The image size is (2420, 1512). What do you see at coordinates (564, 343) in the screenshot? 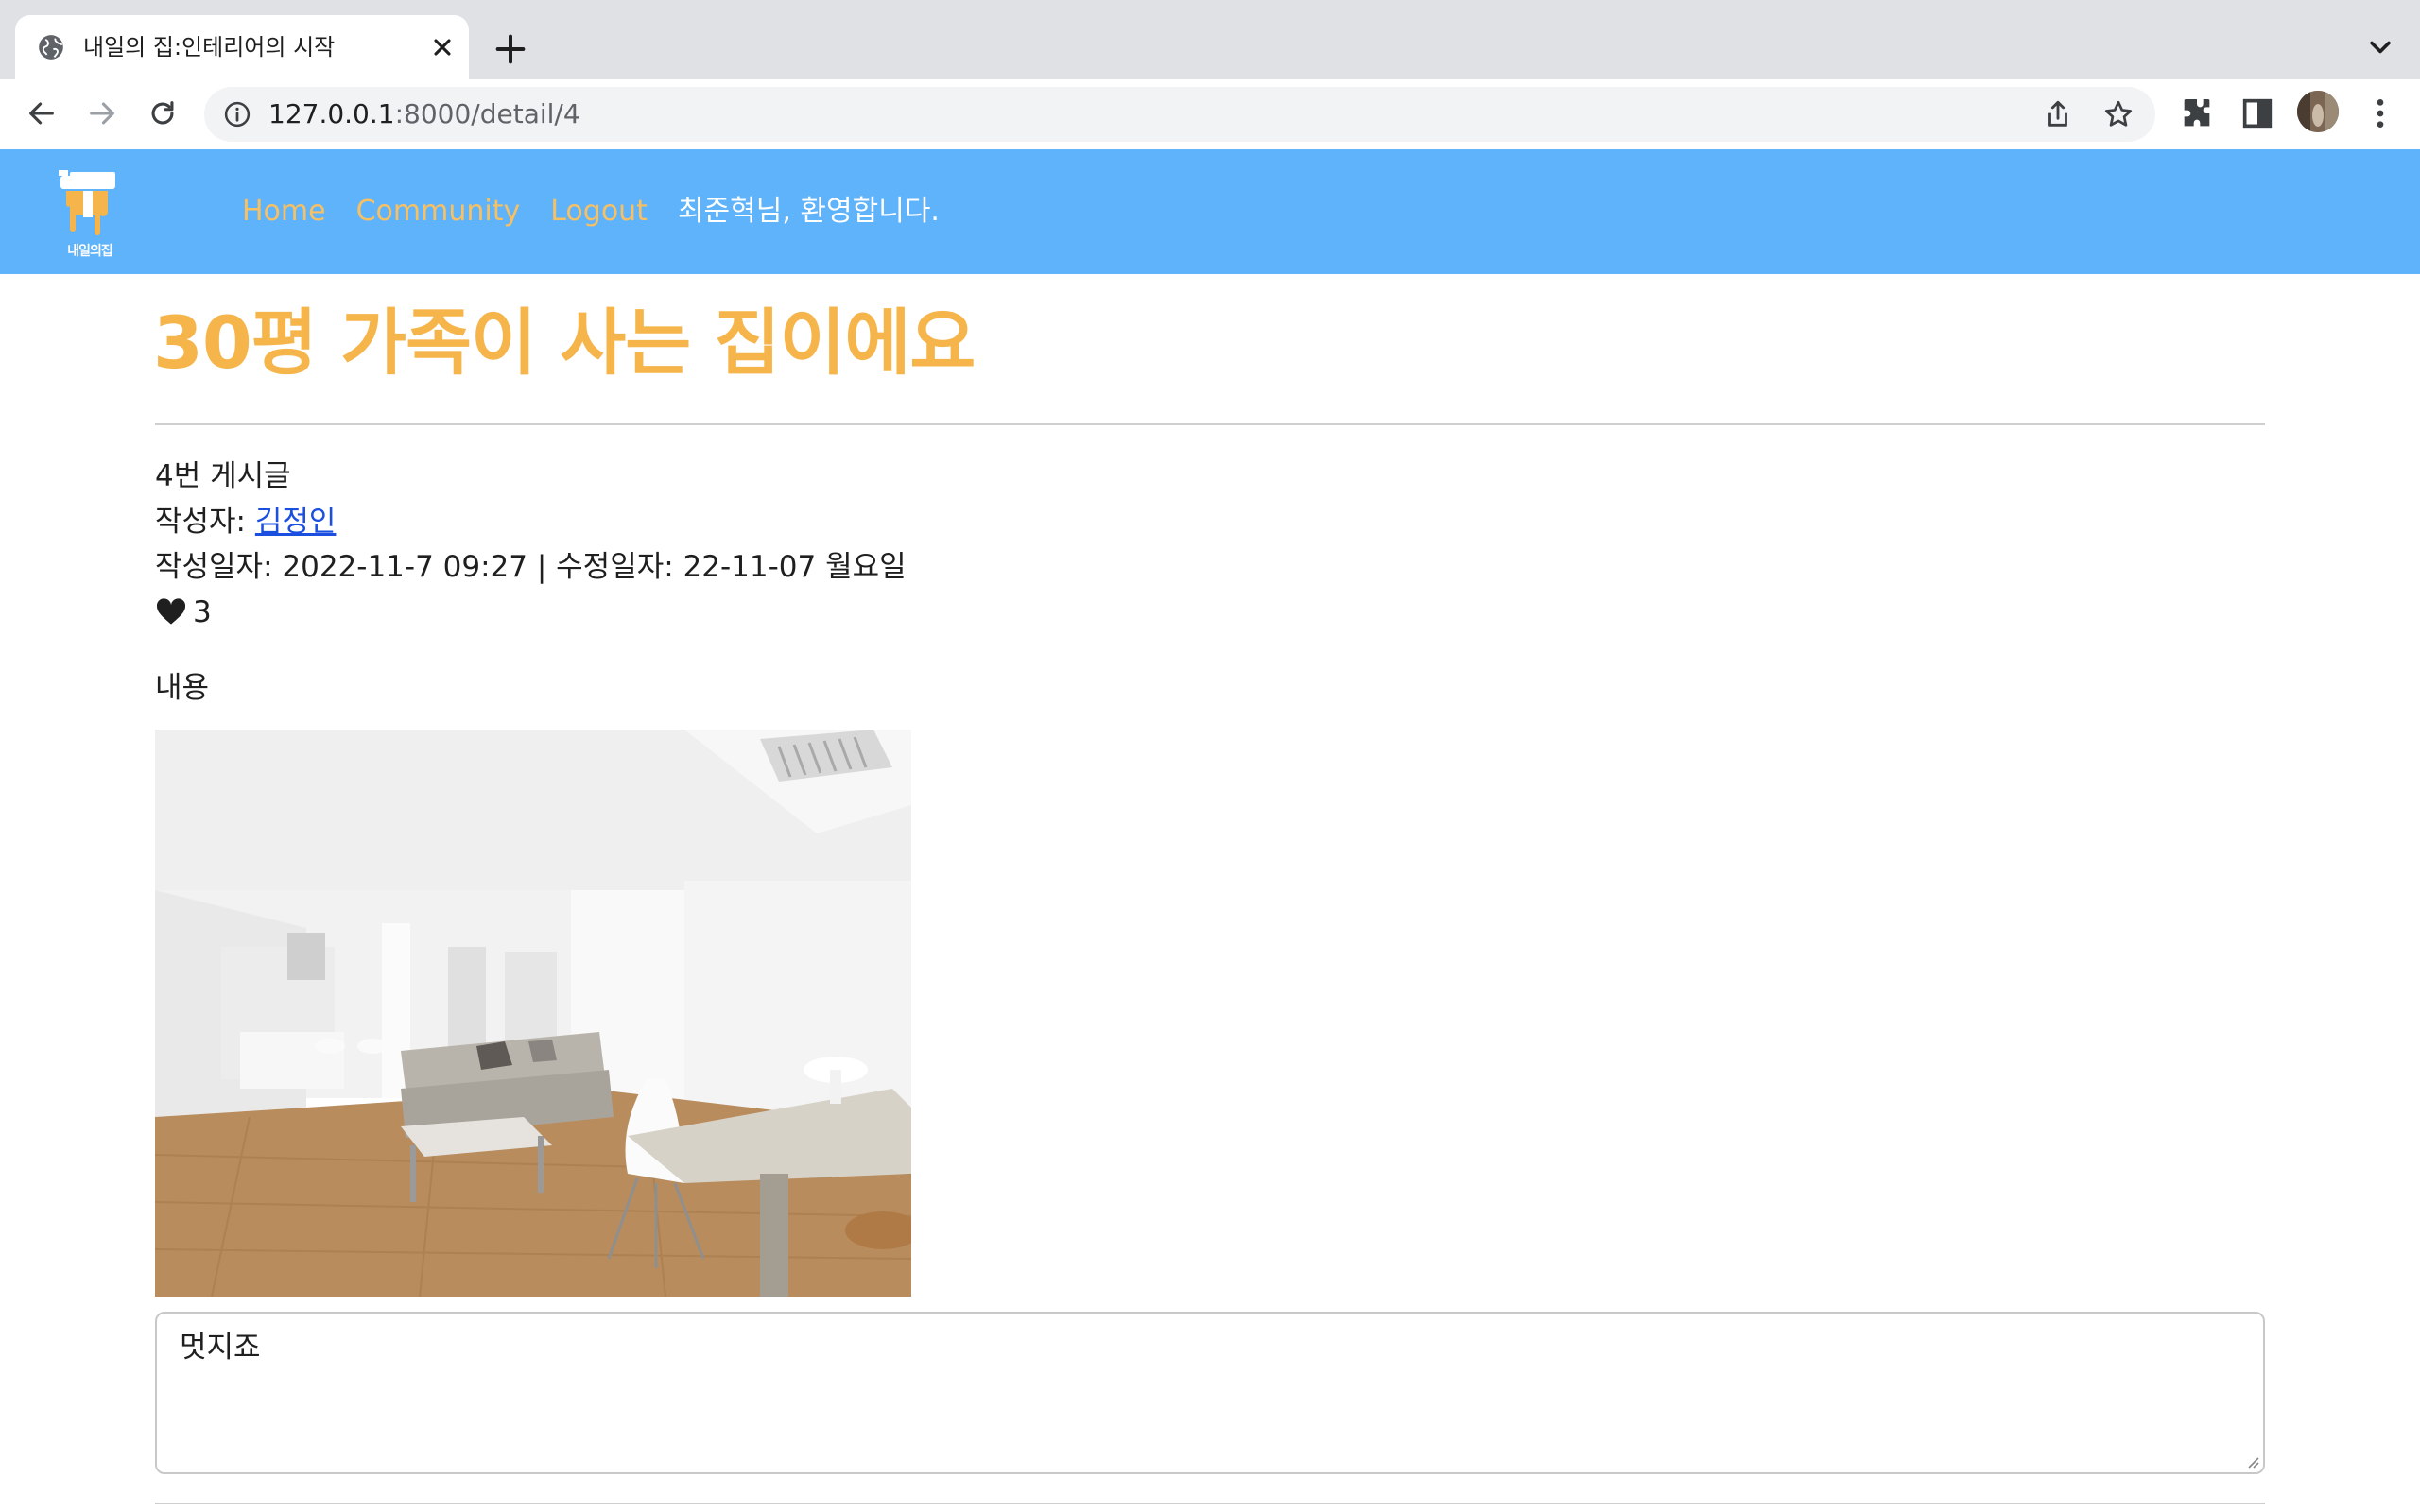
I see `post-title: 30평 가족이 사는 집이에요` at bounding box center [564, 343].